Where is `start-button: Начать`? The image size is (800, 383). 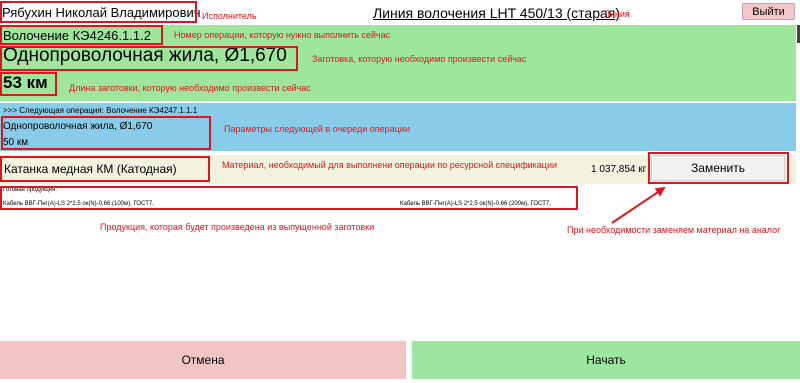
start-button: Начать is located at coordinates (606, 360).